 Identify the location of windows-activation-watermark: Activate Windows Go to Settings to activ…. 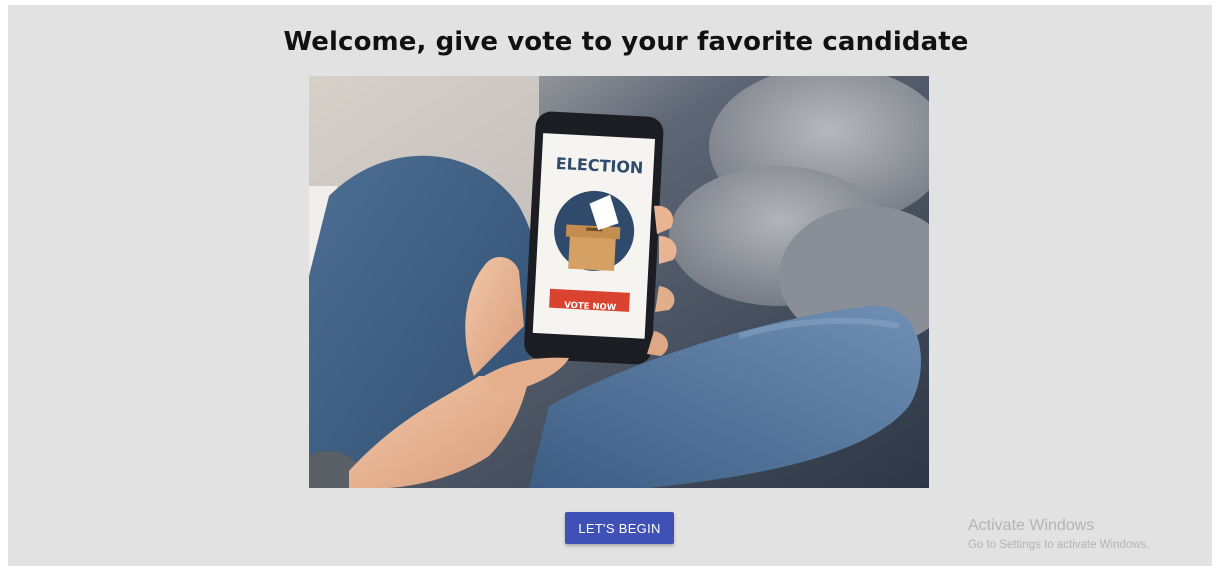
(1059, 534).